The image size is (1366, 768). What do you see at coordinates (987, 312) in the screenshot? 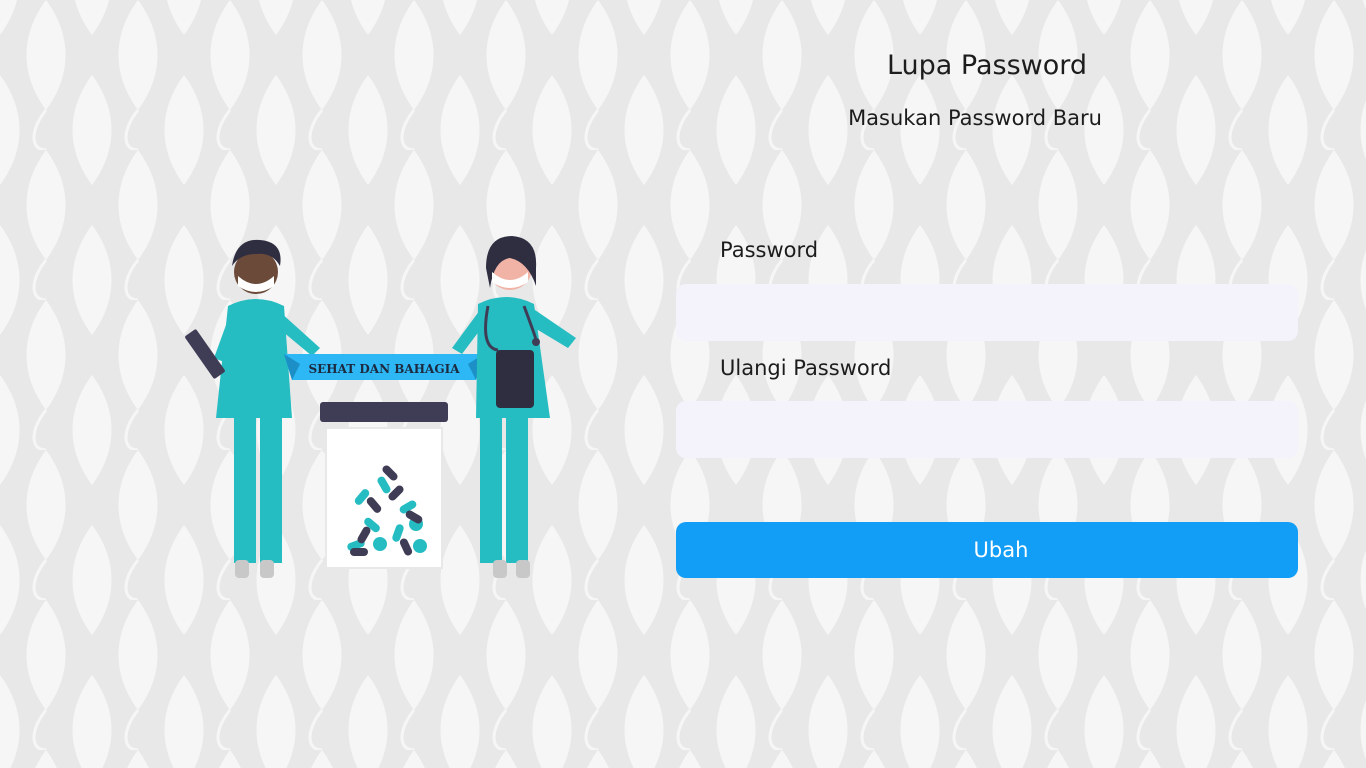
I see `password-input` at bounding box center [987, 312].